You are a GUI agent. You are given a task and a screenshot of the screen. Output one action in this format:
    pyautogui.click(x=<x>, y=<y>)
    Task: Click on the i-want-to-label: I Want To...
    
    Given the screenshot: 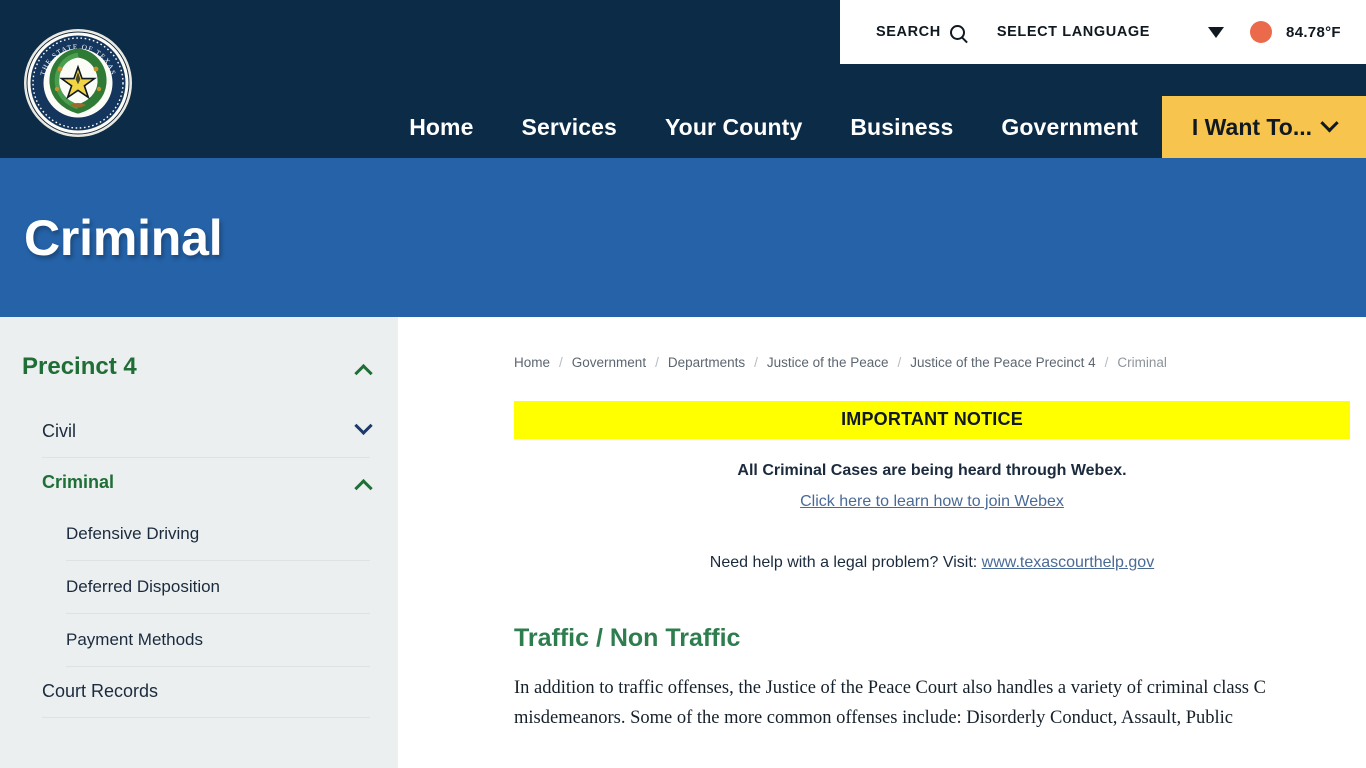 What is the action you would take?
    pyautogui.click(x=1251, y=126)
    